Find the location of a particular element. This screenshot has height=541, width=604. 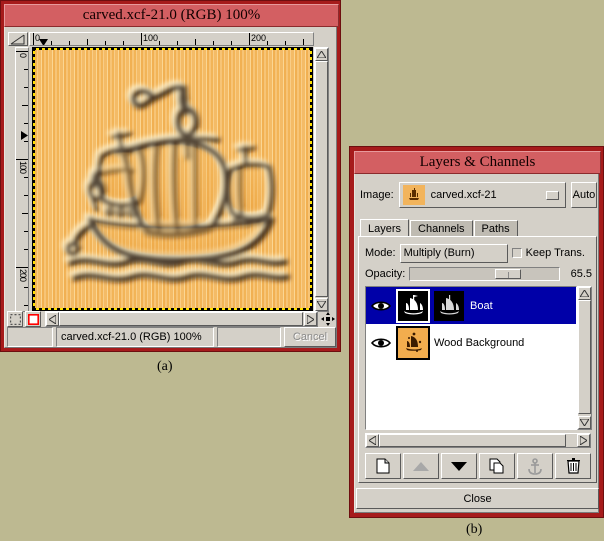

vertical-ruler: 0 100 200 is located at coordinates (22, 179).